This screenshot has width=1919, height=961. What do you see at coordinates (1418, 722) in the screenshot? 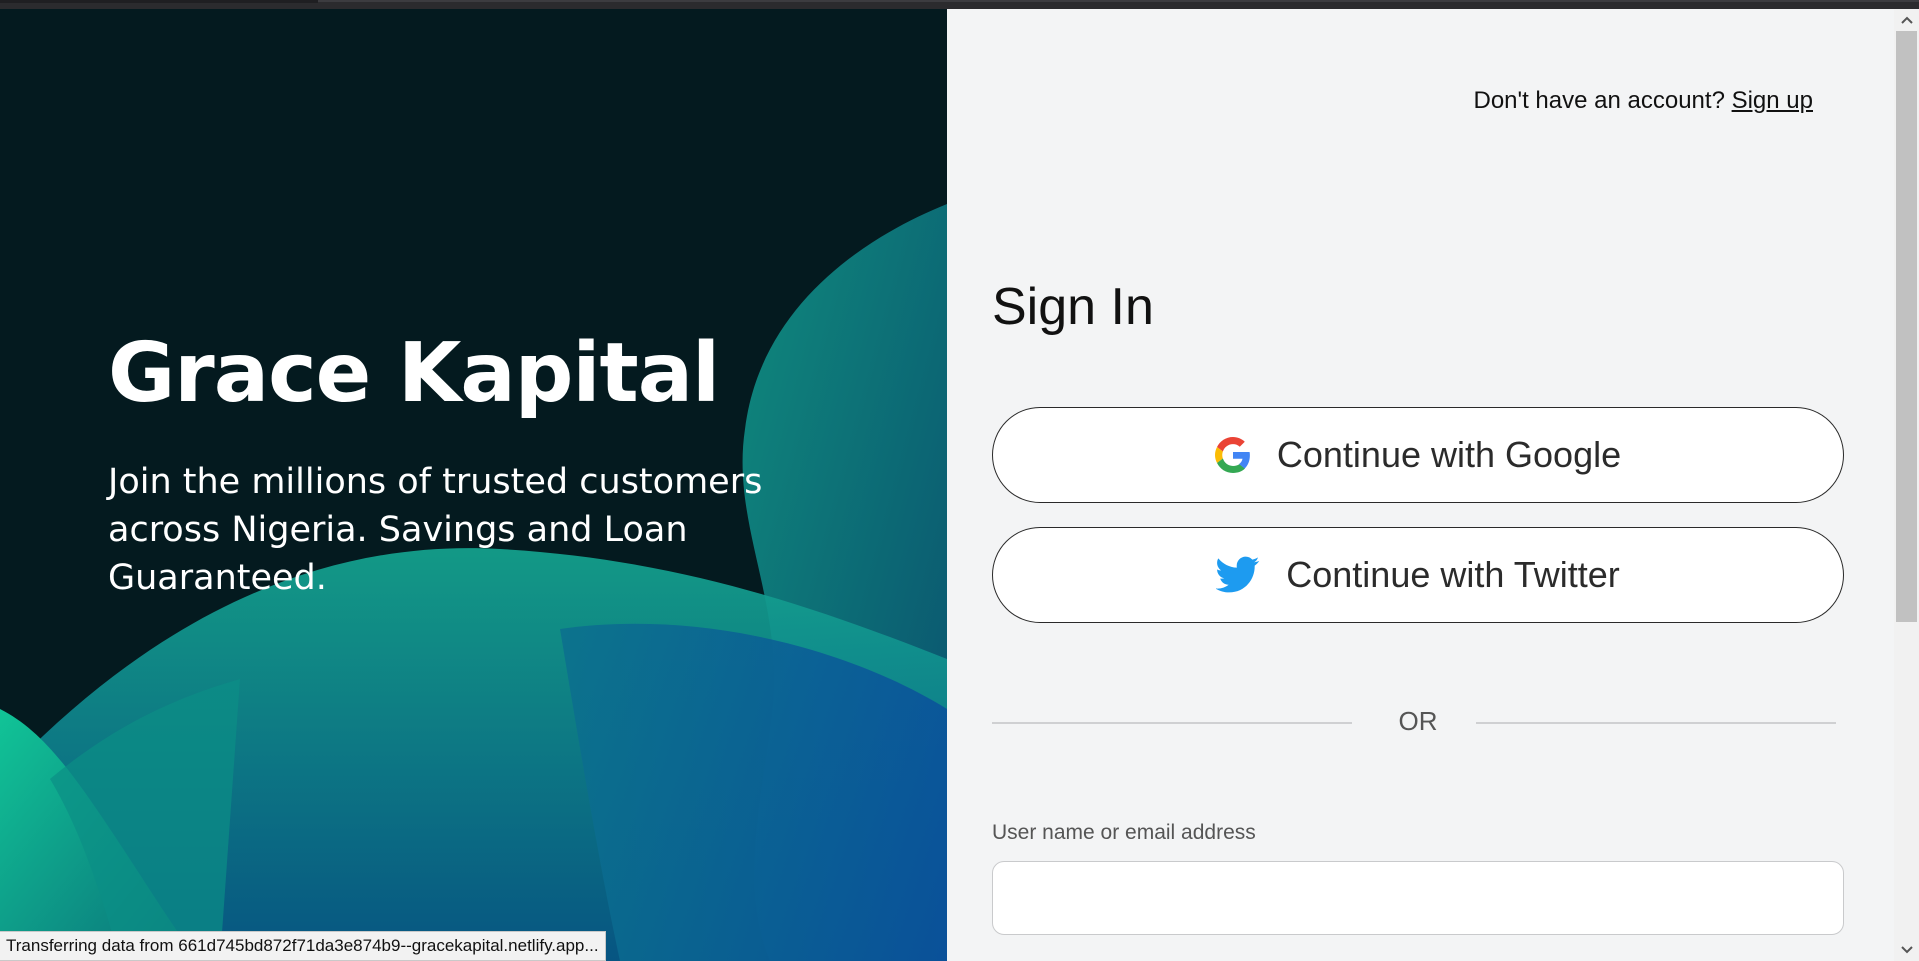
I see `or-divider: OR` at bounding box center [1418, 722].